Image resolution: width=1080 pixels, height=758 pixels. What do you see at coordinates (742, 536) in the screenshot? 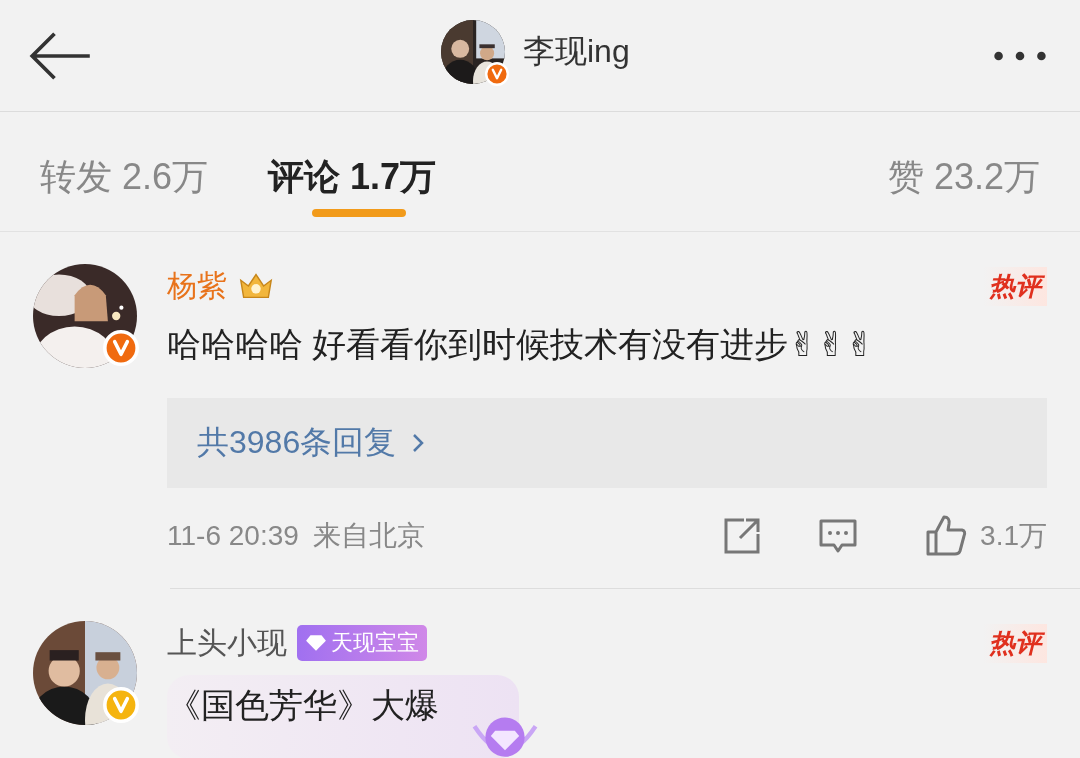
I see `share-icon` at bounding box center [742, 536].